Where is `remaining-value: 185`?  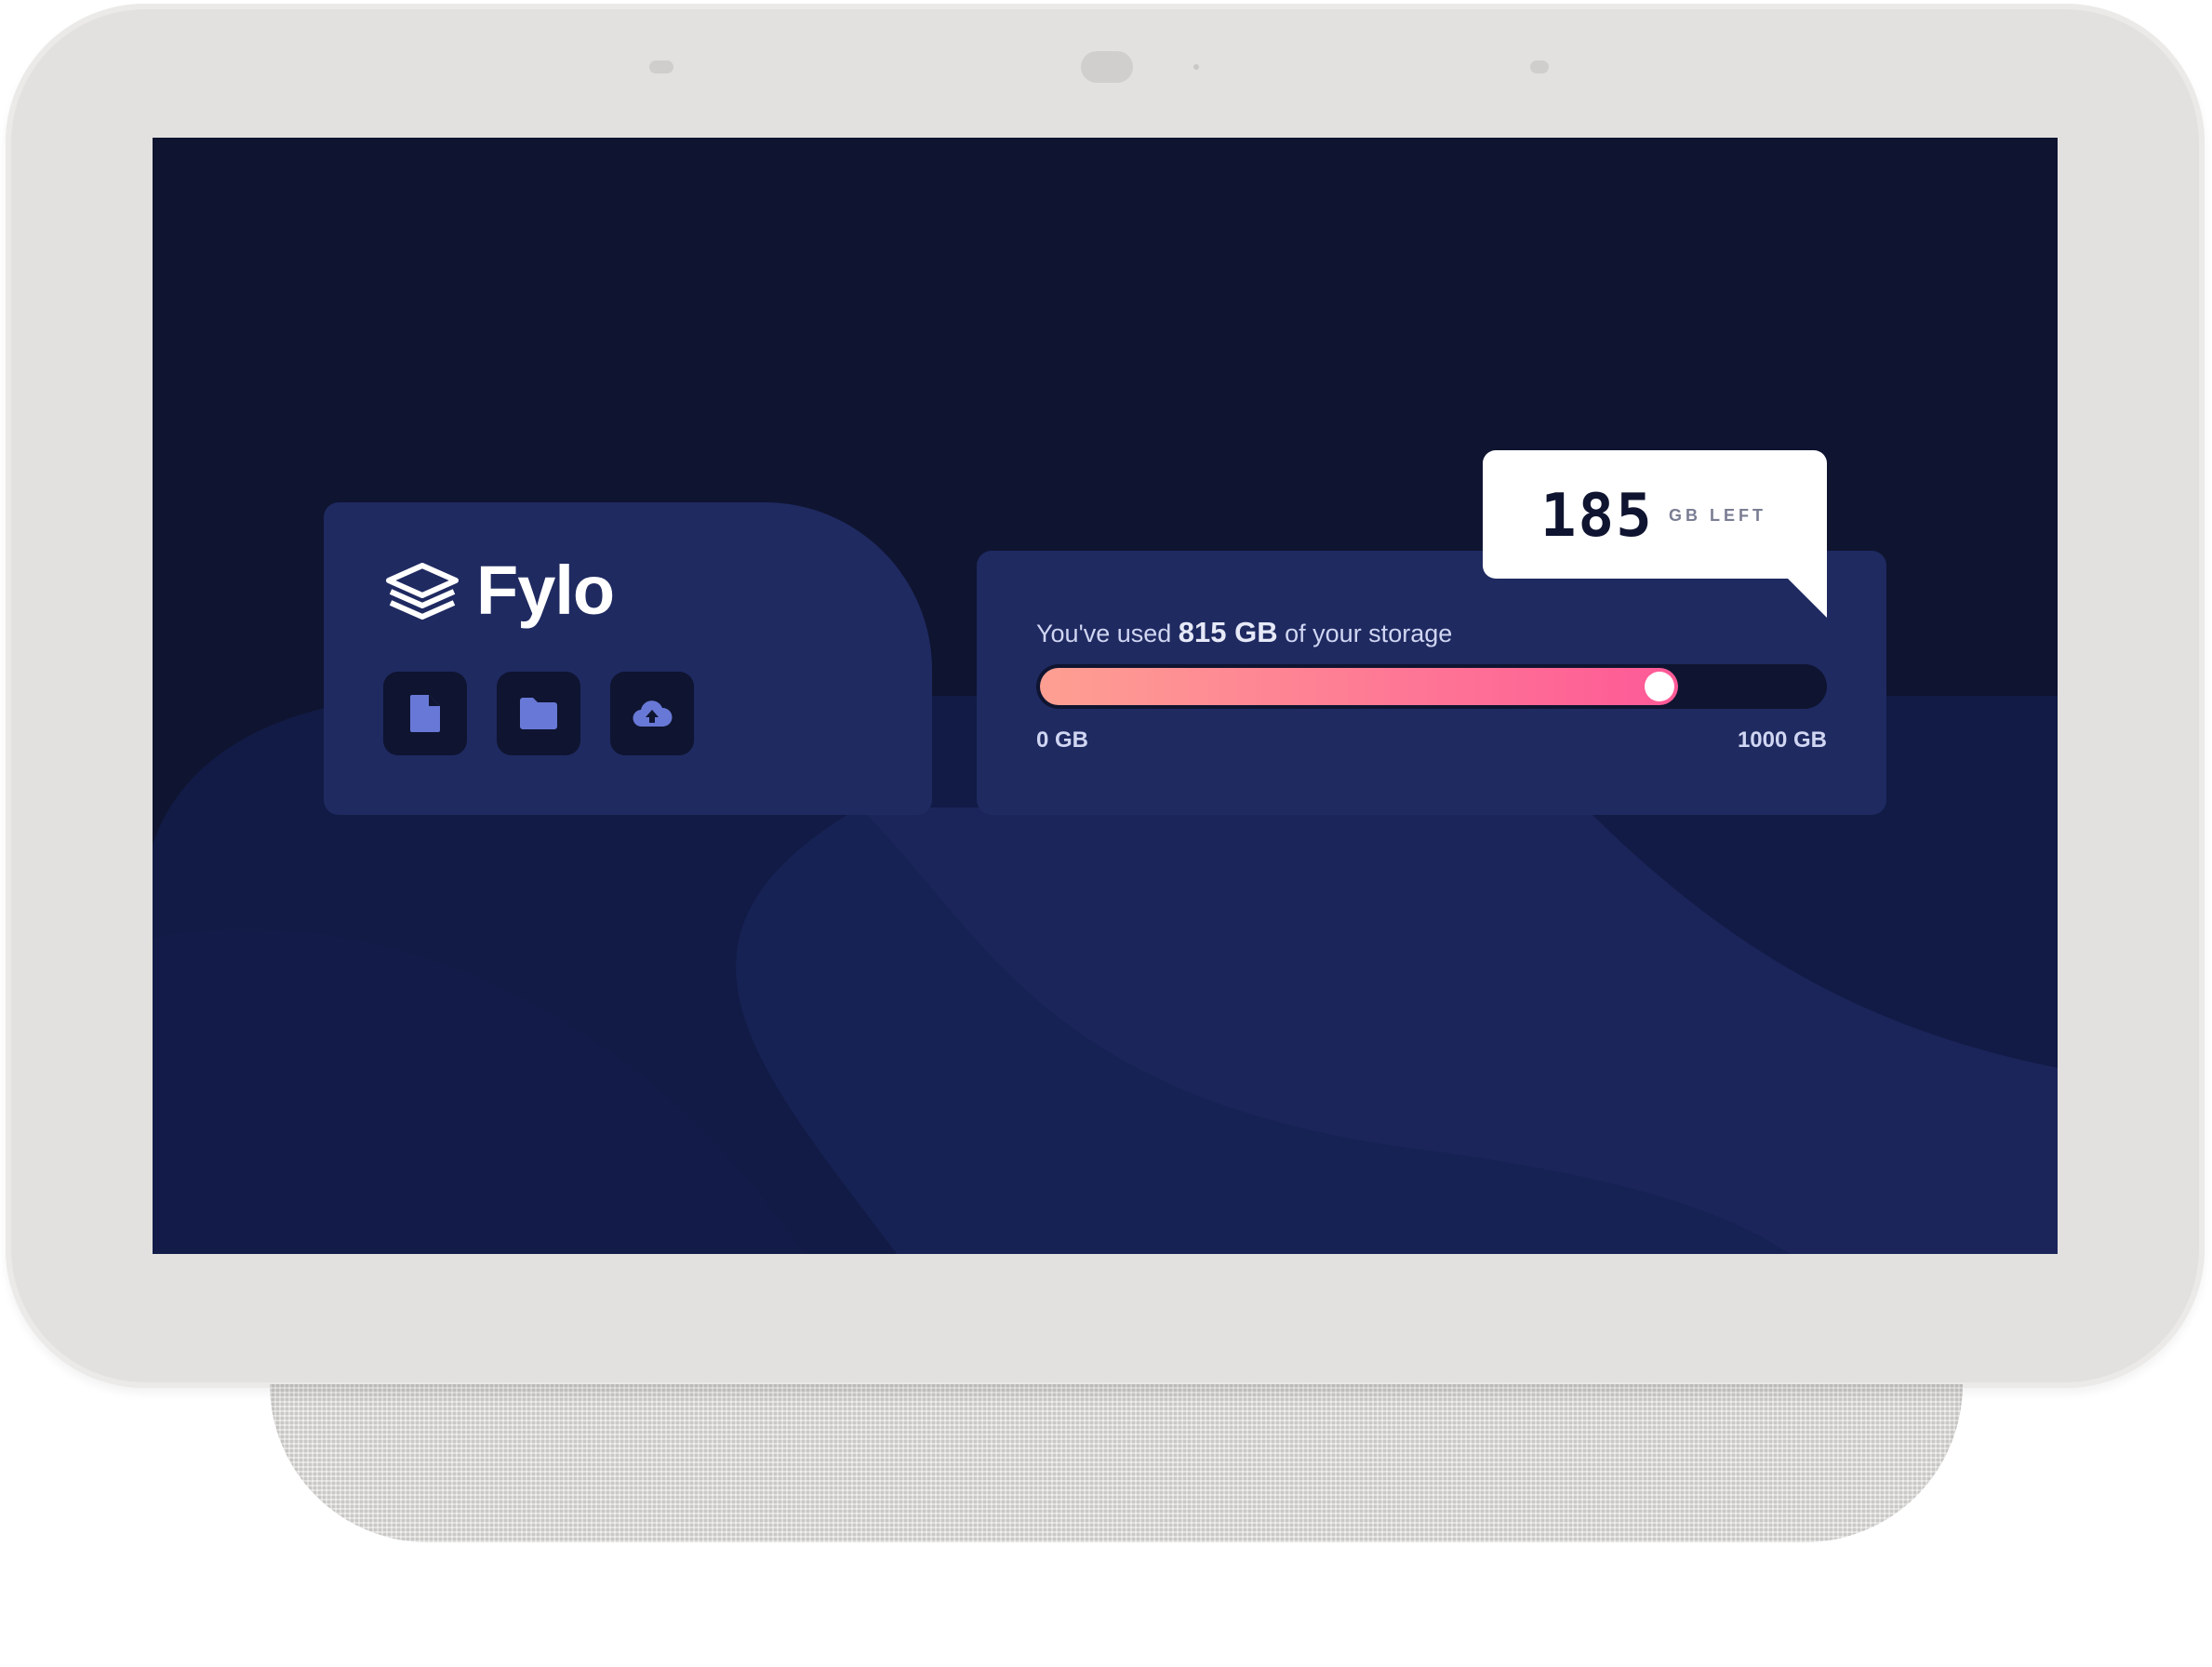 remaining-value: 185 is located at coordinates (1597, 516).